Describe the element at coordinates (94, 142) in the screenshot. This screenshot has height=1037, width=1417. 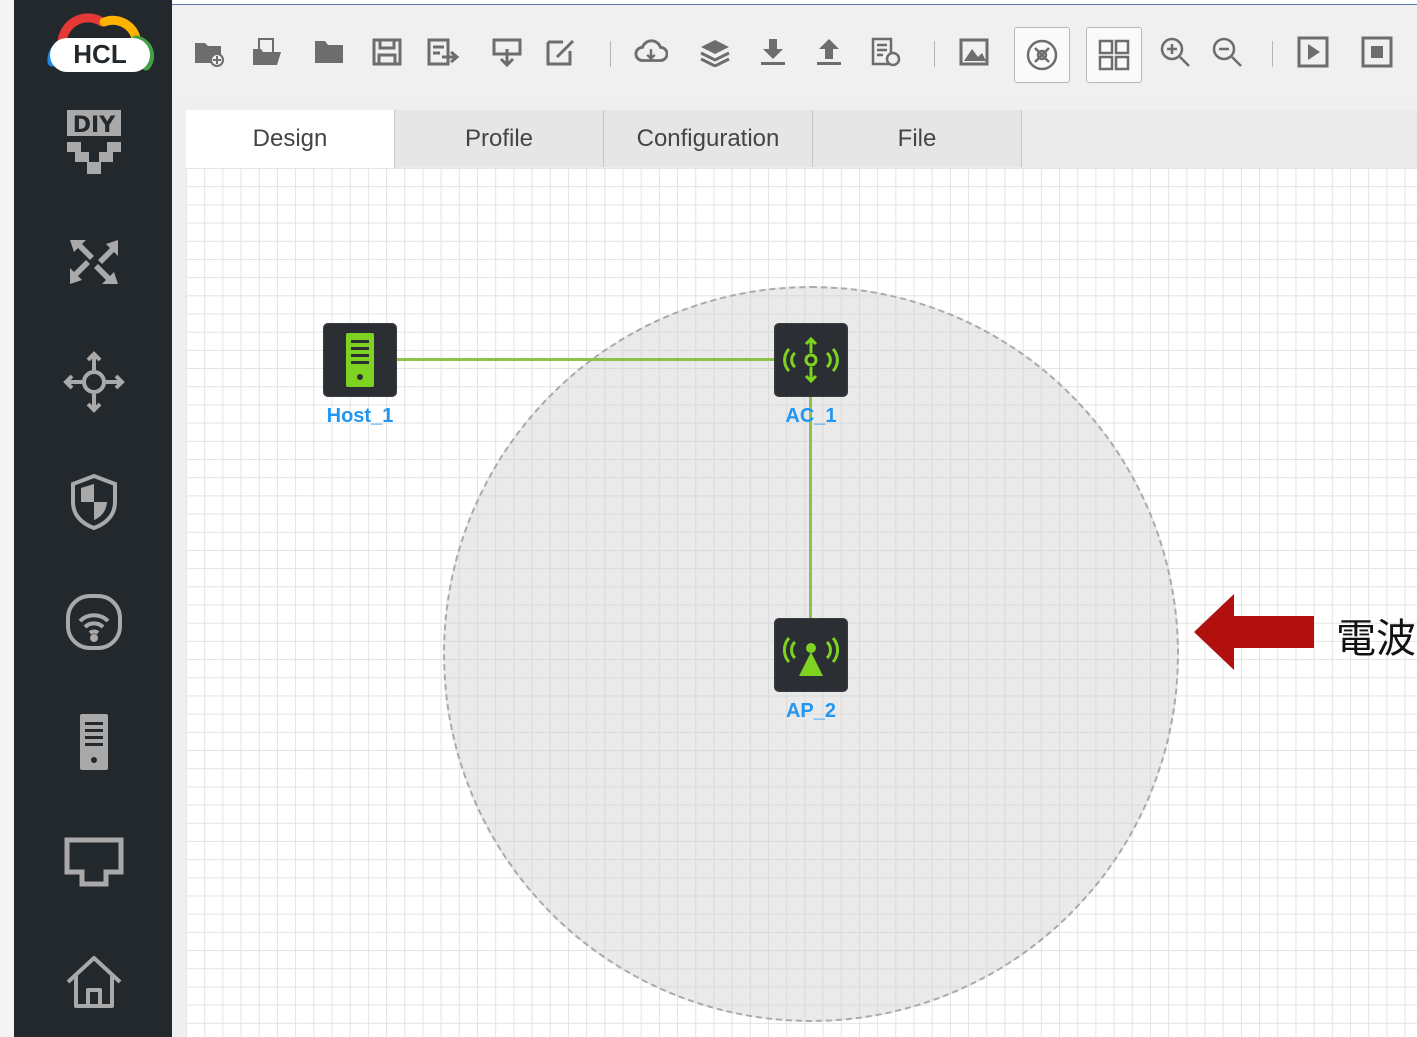
I see `diy-icon: DIY` at that location.